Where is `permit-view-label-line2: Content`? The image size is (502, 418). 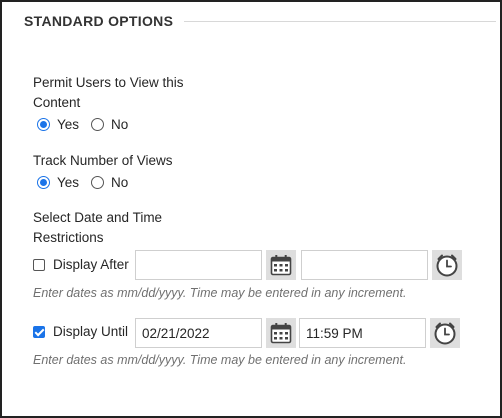 permit-view-label-line2: Content is located at coordinates (57, 102).